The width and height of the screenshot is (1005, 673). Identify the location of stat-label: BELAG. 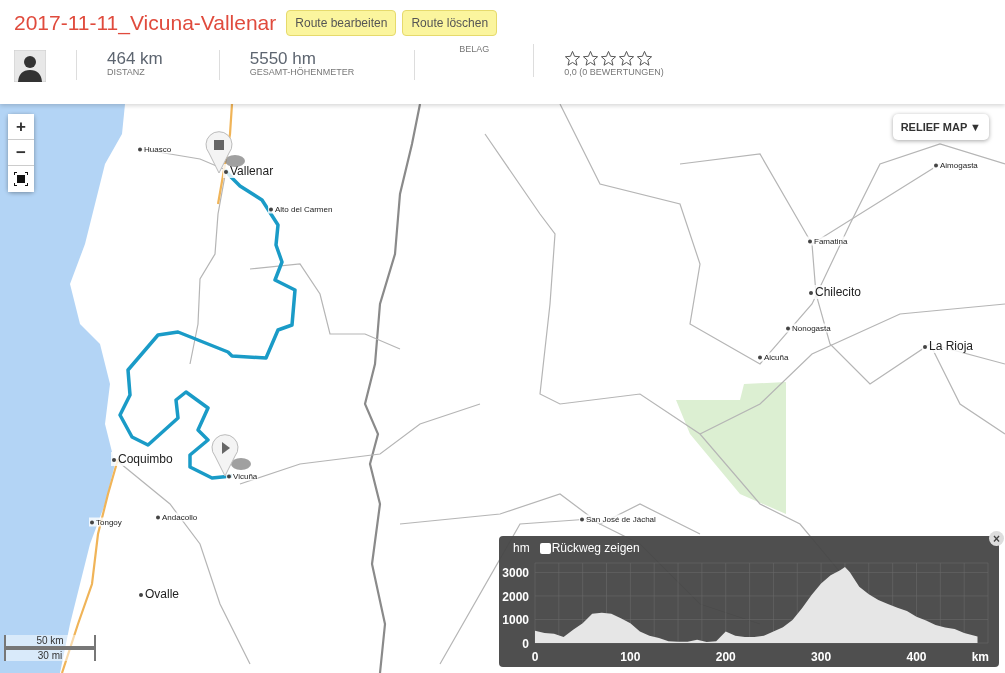
(474, 49).